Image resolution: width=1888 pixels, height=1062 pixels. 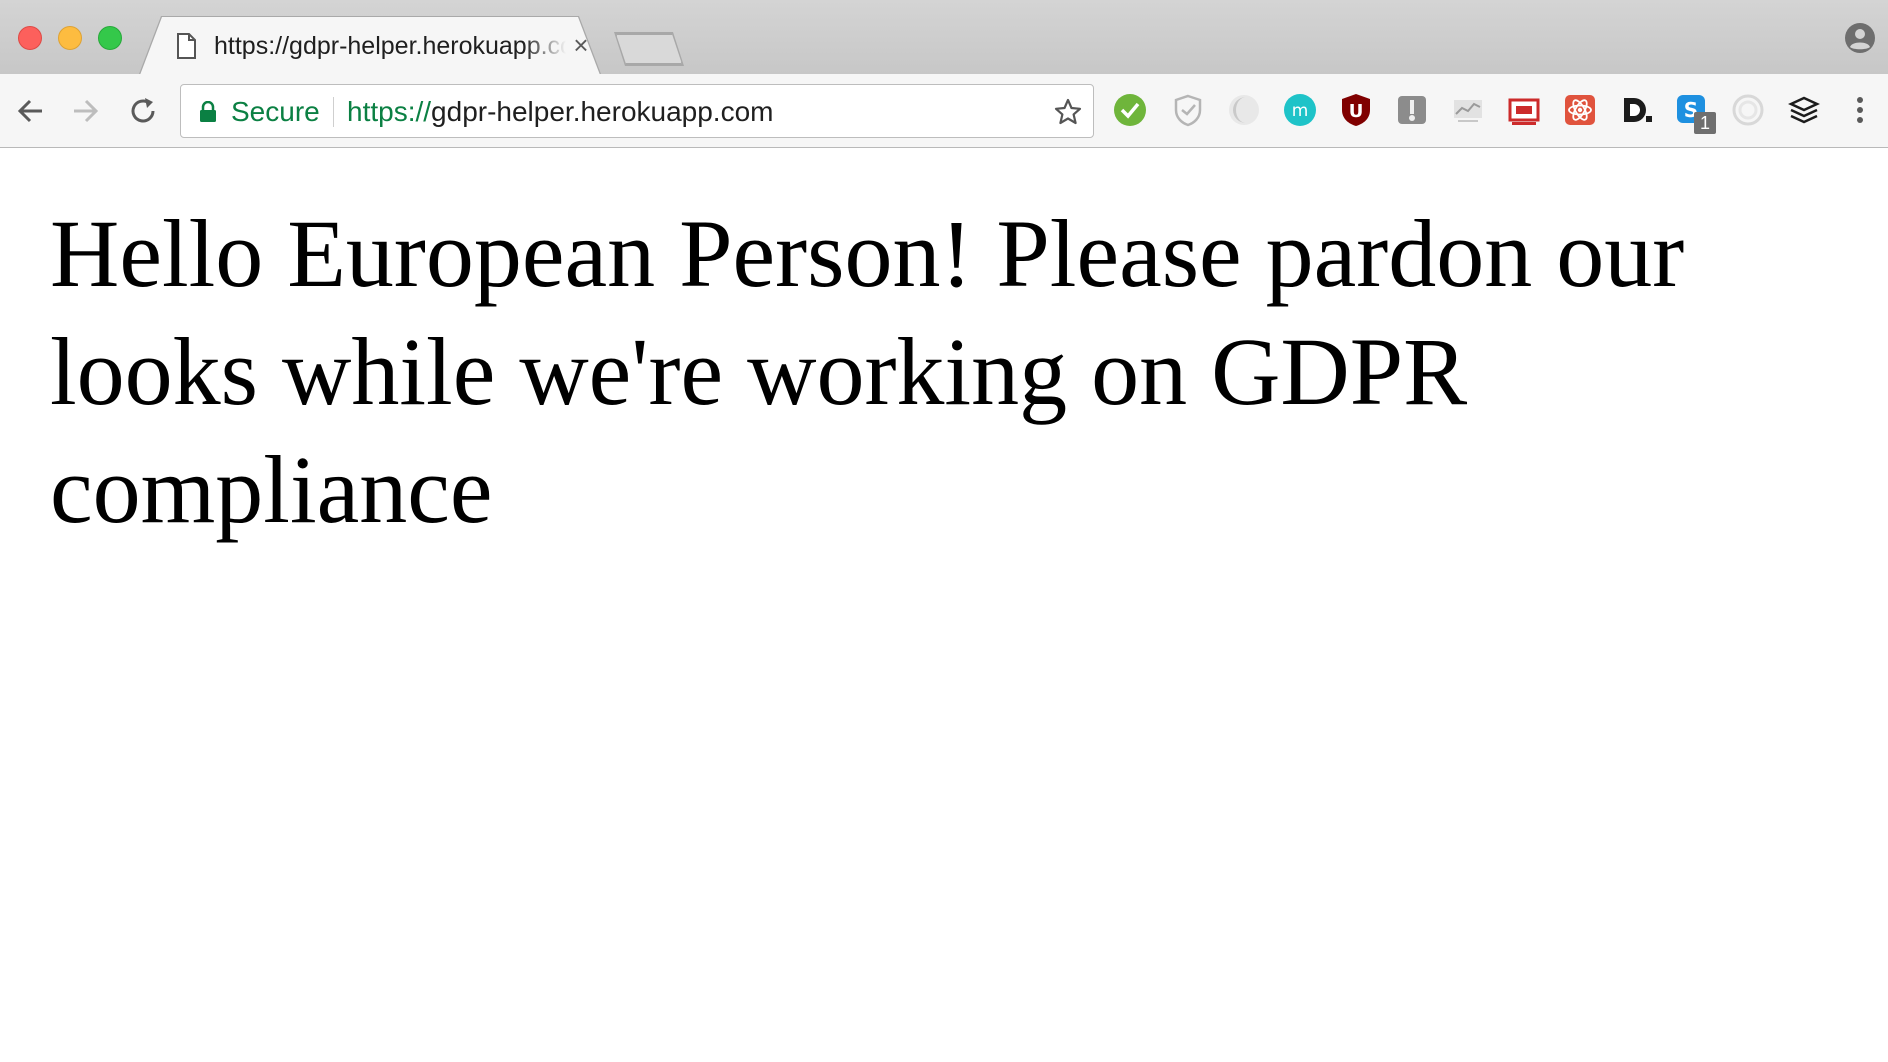 I want to click on window-close-button, so click(x=30, y=38).